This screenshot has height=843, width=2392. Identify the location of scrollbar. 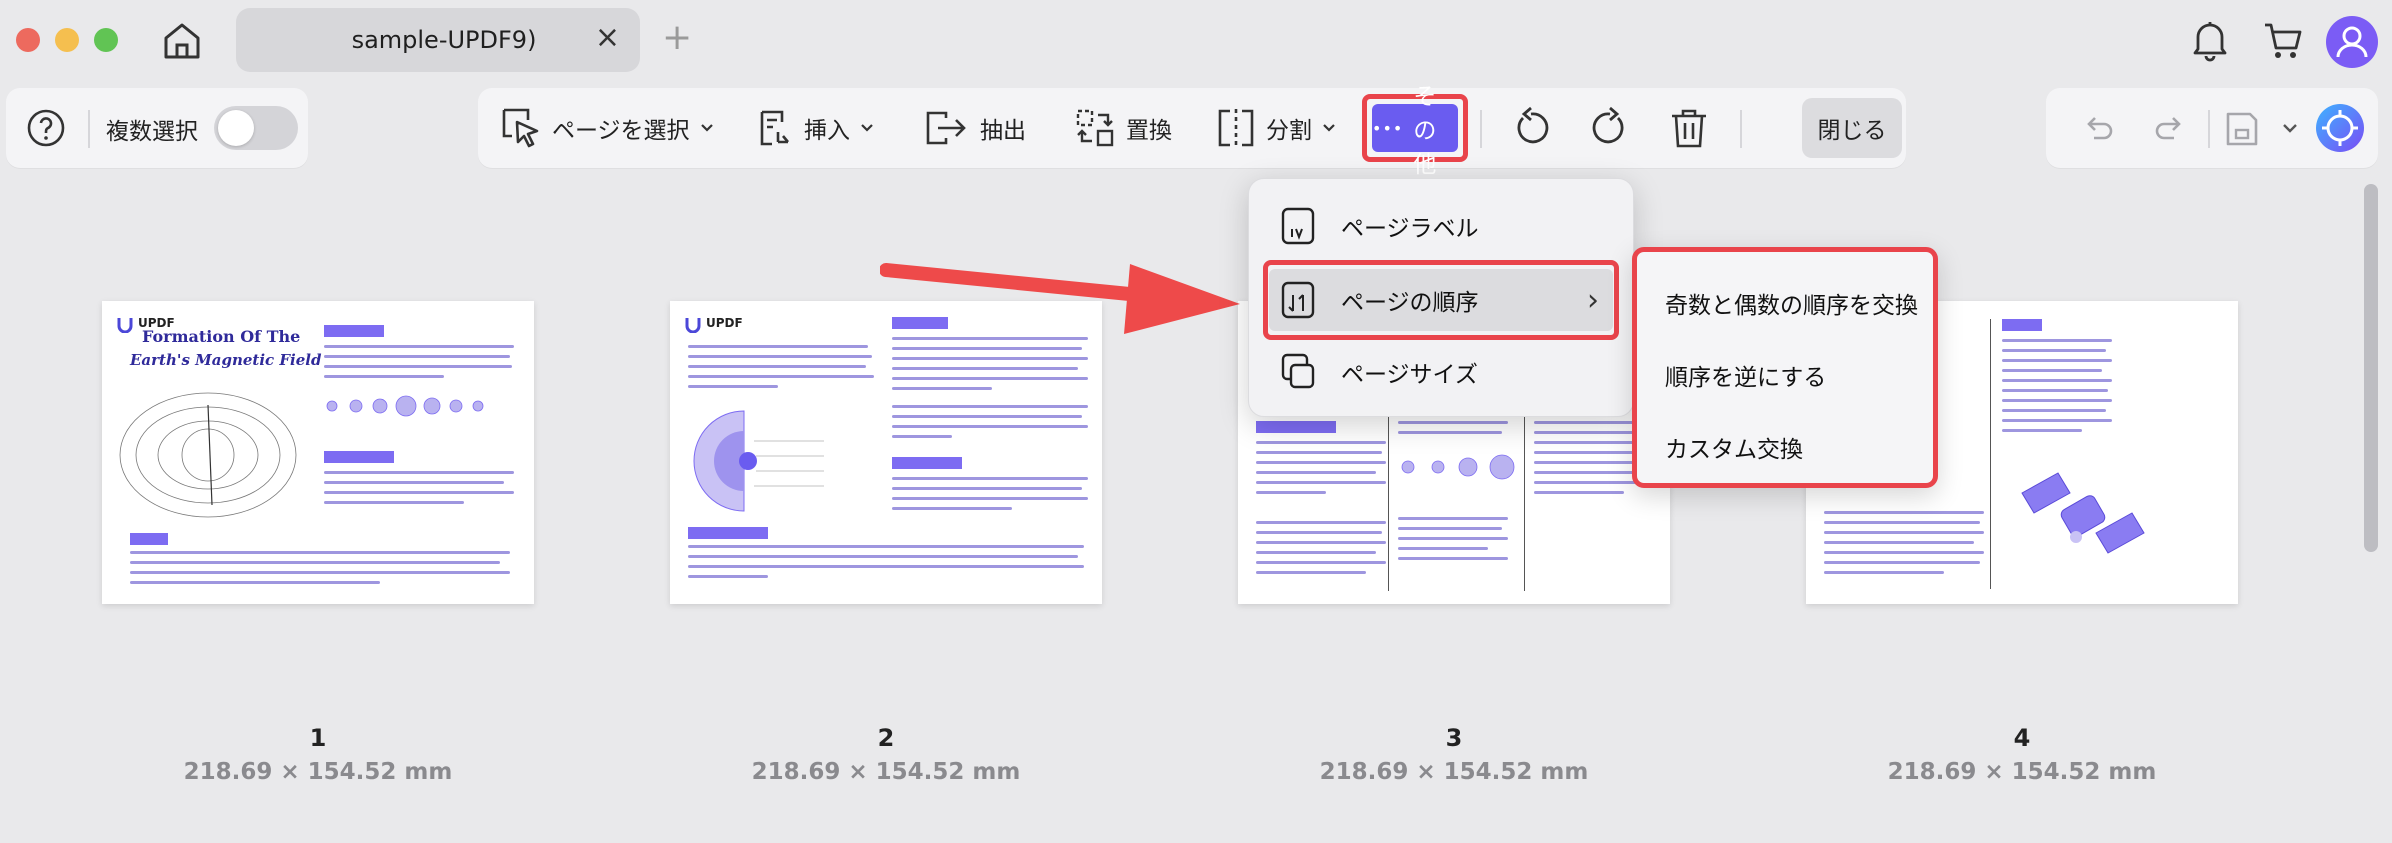
(2371, 368).